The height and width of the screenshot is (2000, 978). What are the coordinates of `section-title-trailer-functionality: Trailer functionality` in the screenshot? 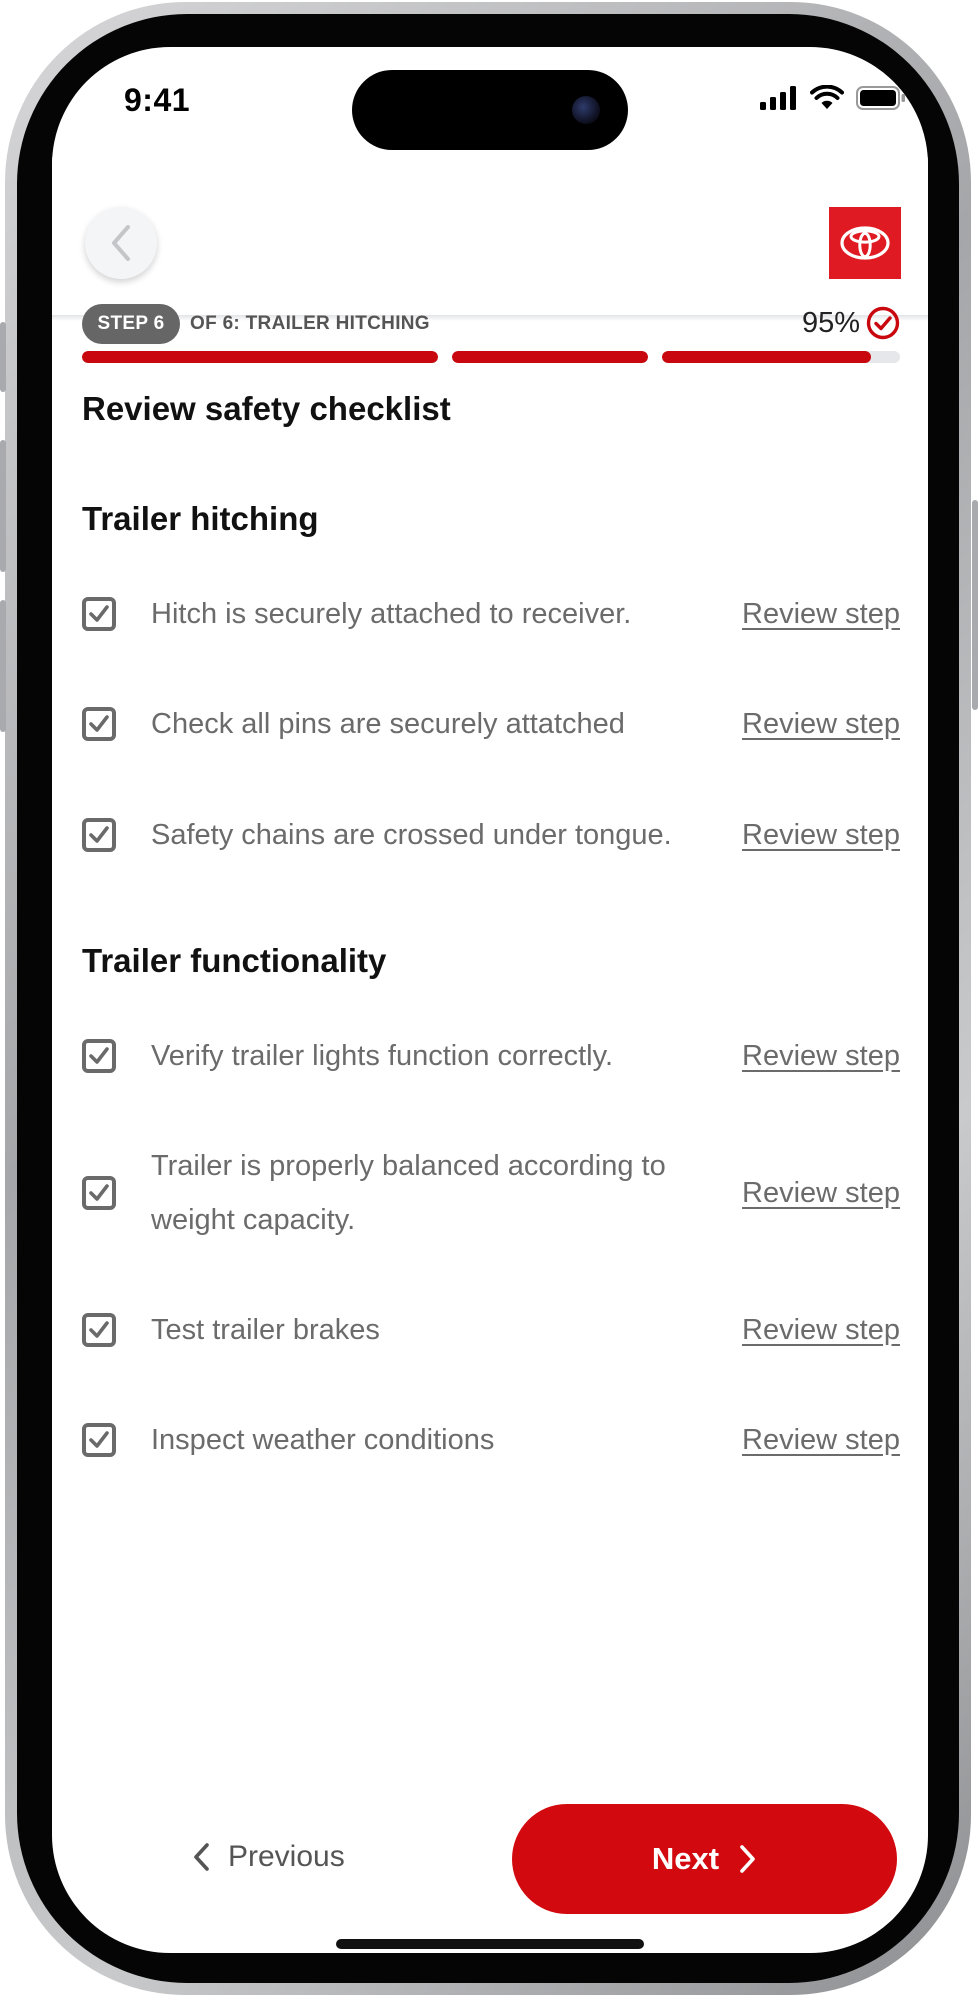 It's located at (234, 960).